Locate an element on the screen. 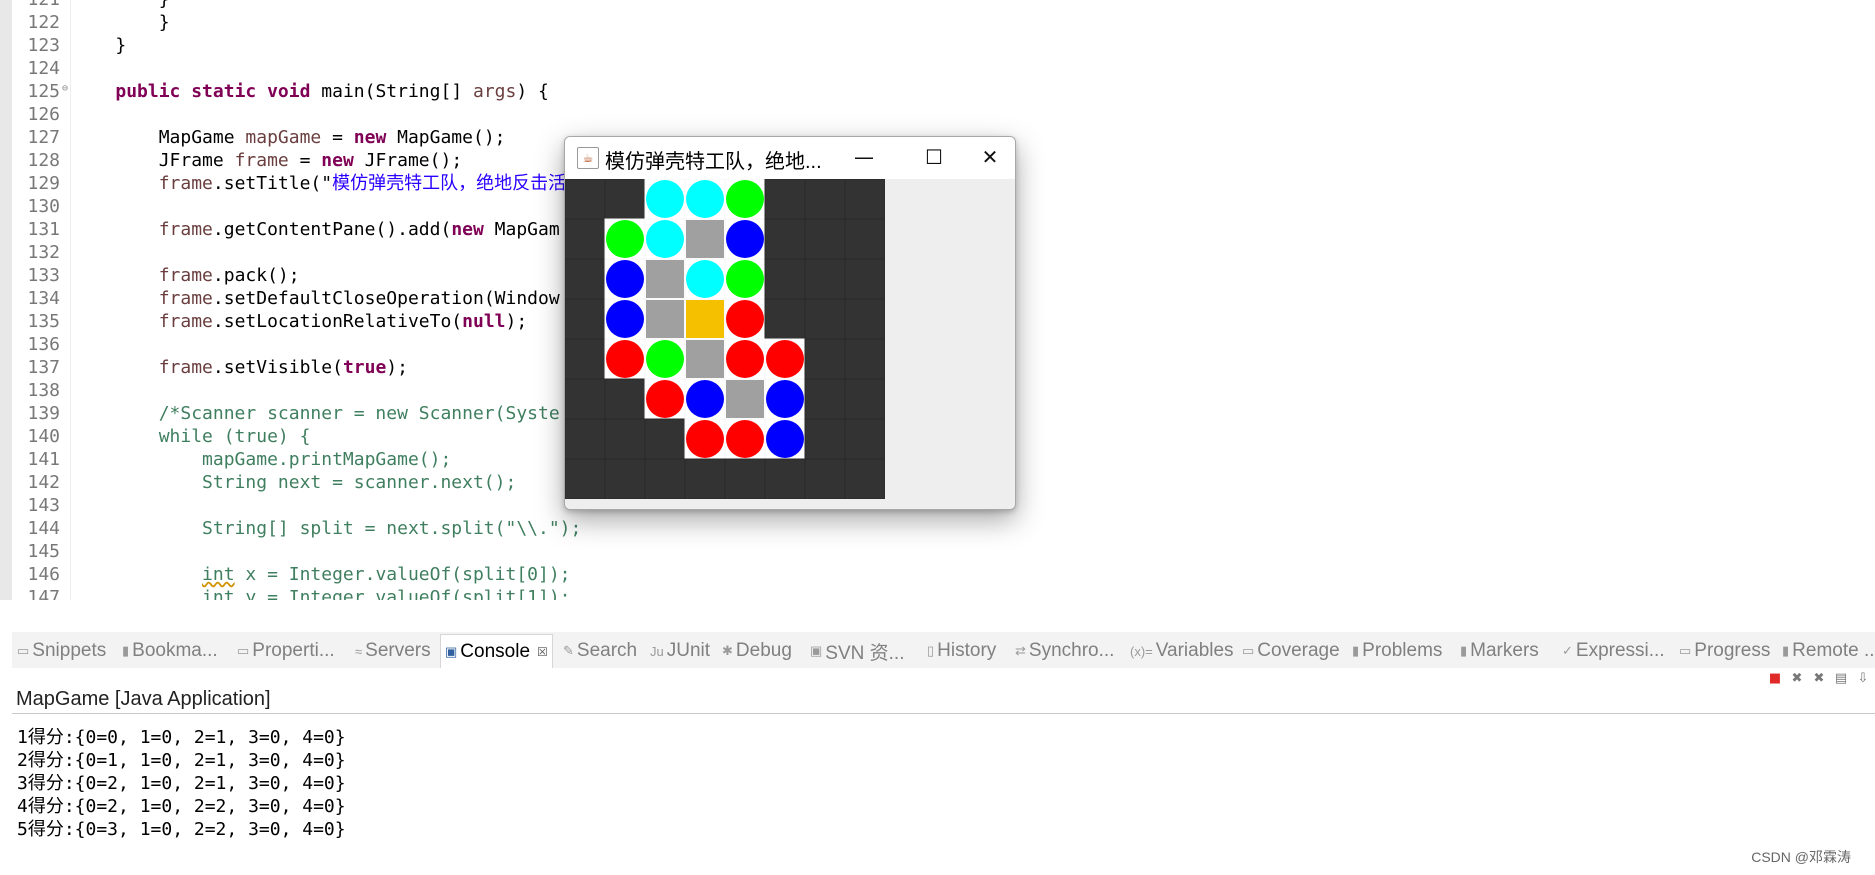 The image size is (1875, 875). code-line: public static void main(String[] args) { is located at coordinates (310, 91).